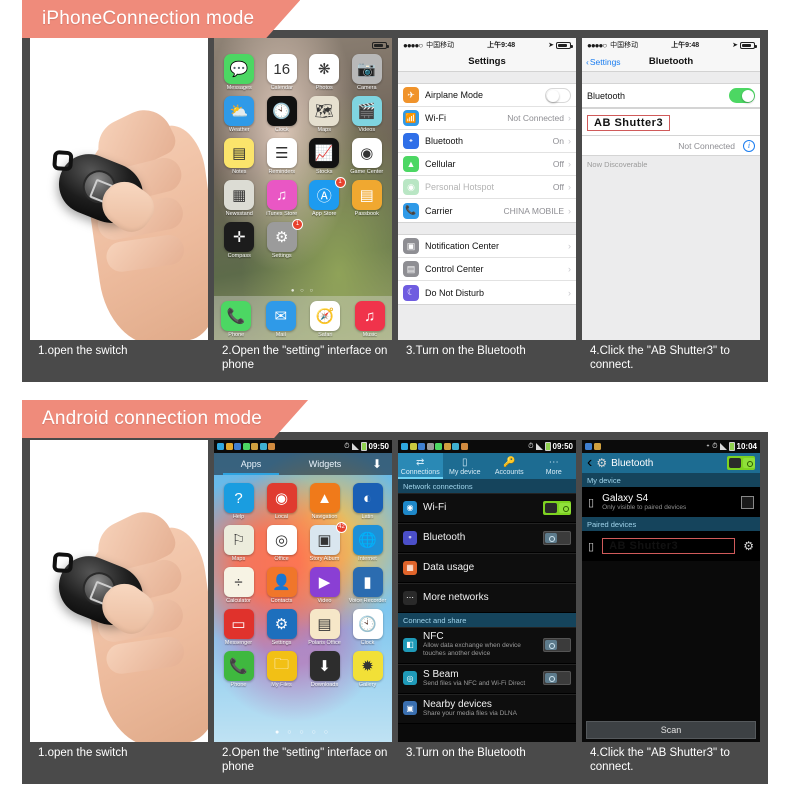  Describe the element at coordinates (603, 62) in the screenshot. I see `back-button: ‹ Settings` at that location.